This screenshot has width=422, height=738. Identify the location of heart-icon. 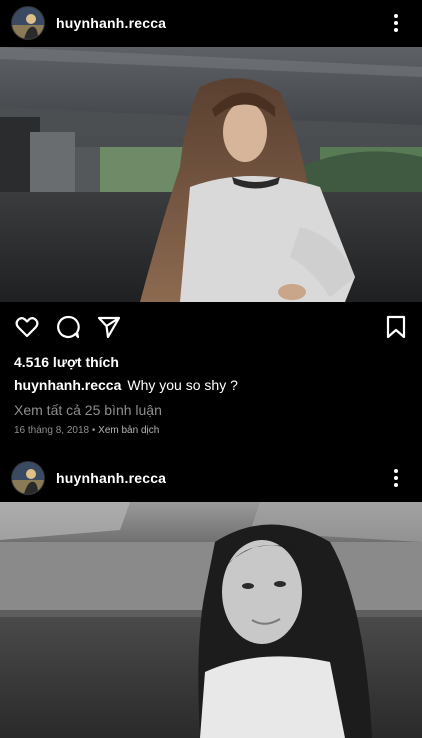
(27, 327).